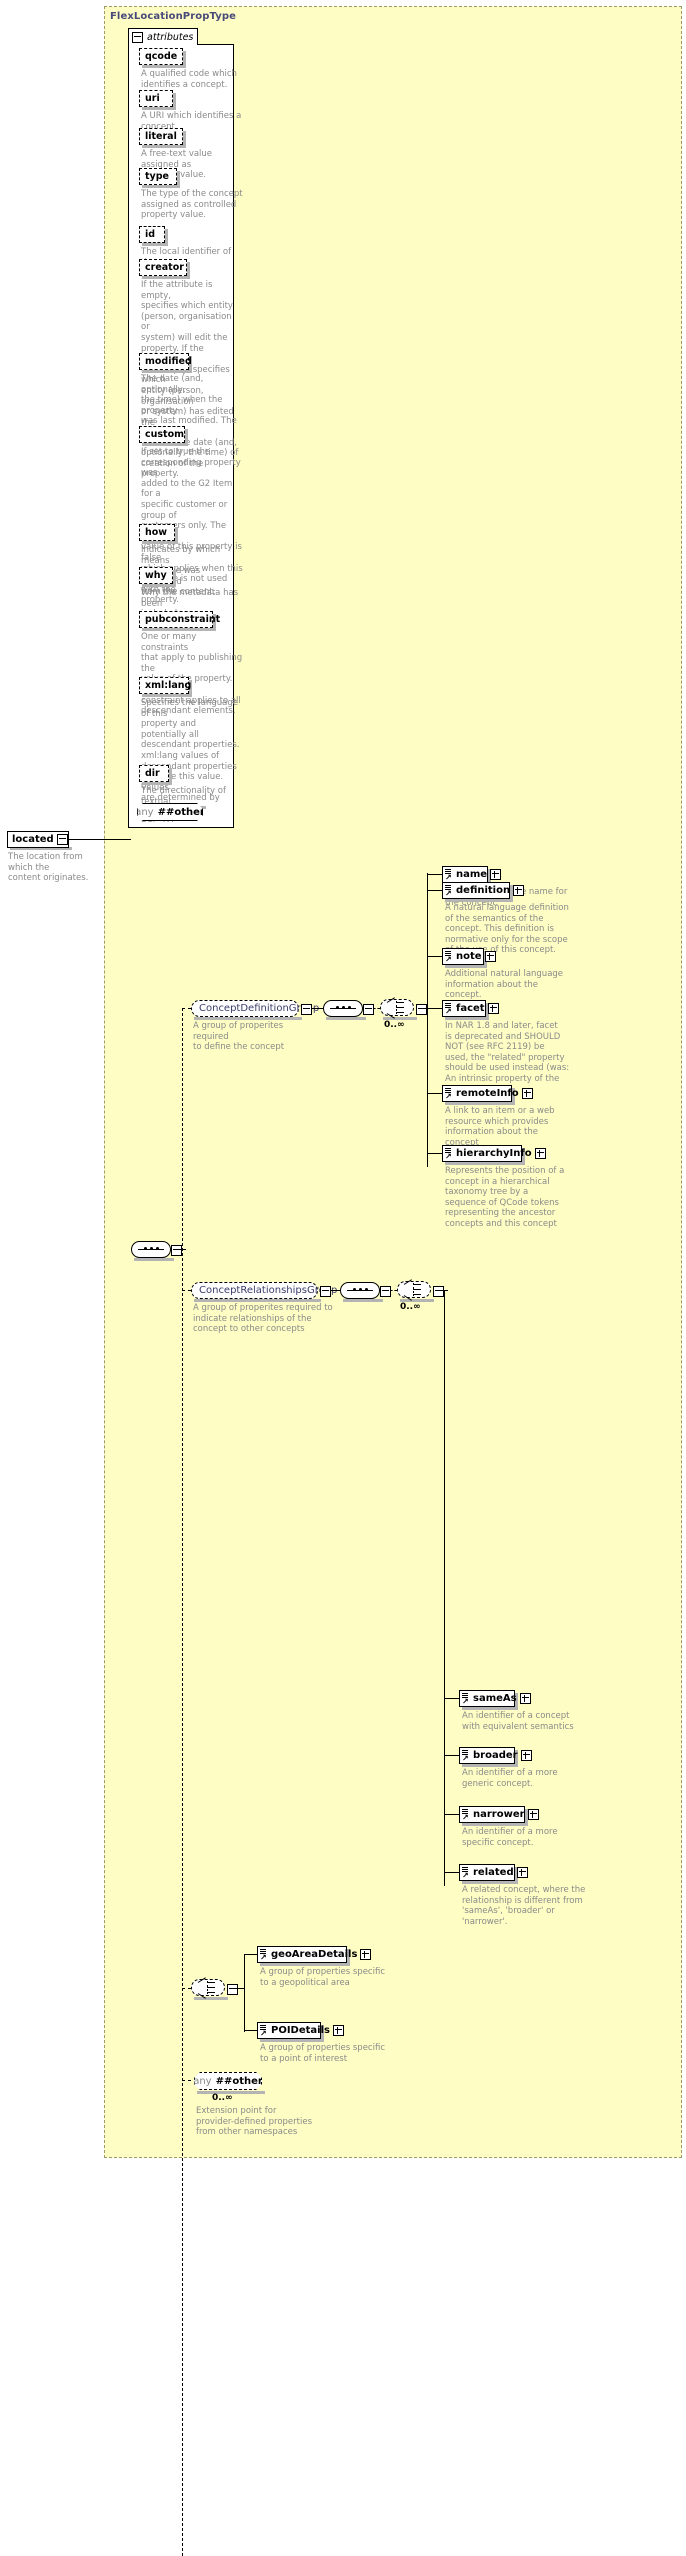 This screenshot has width=686, height=2556. What do you see at coordinates (368, 1009) in the screenshot?
I see `cdg-seq-collapse-icon` at bounding box center [368, 1009].